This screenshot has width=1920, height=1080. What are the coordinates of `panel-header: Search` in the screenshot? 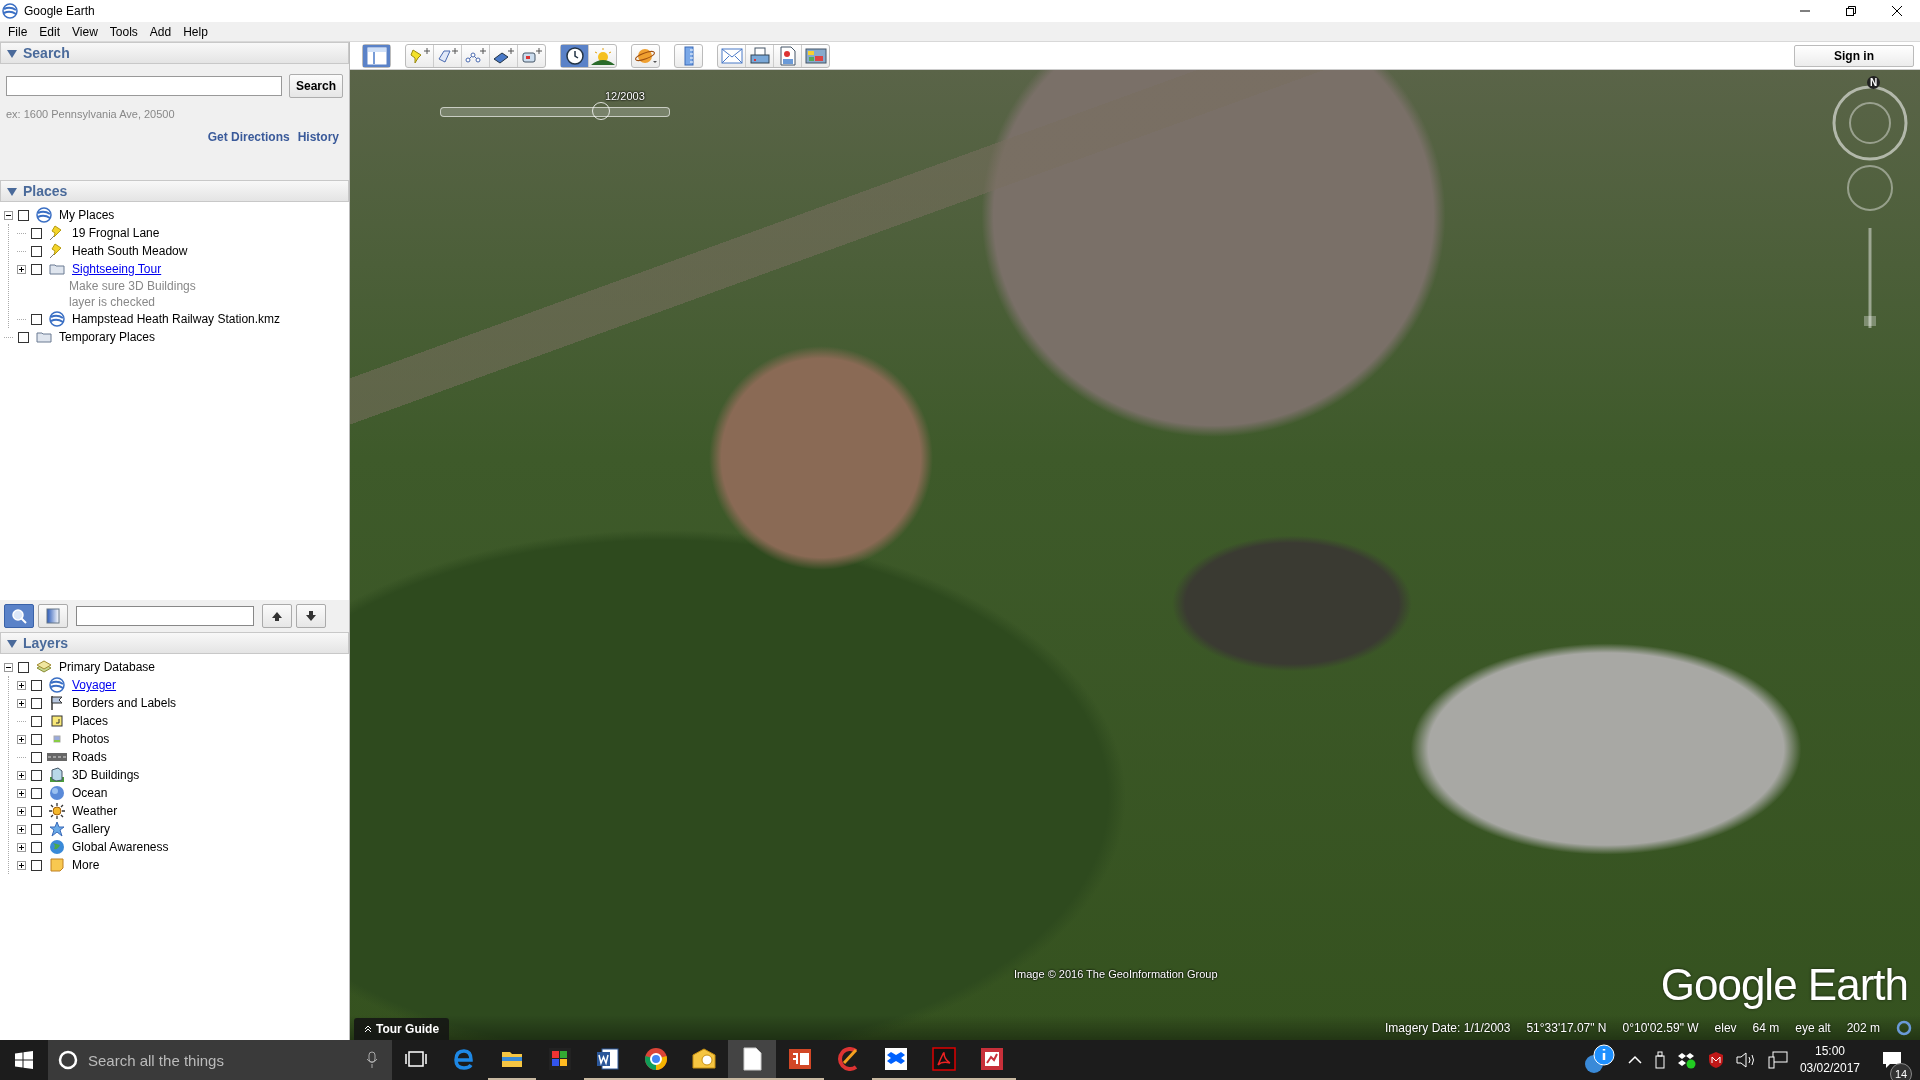 It's located at (174, 53).